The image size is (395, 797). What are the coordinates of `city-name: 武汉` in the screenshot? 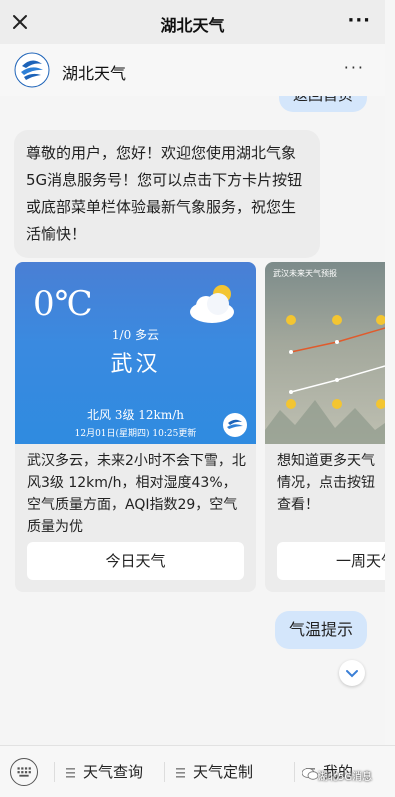 It's located at (135, 364).